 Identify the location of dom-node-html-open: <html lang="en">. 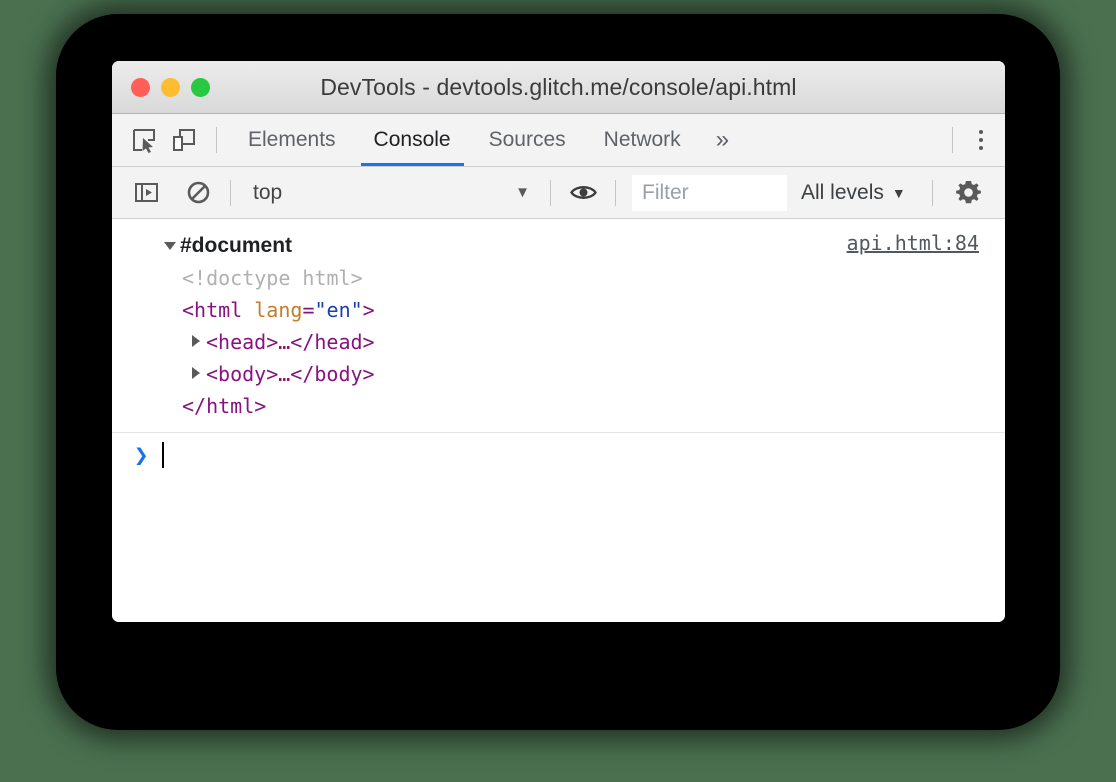
(576, 310).